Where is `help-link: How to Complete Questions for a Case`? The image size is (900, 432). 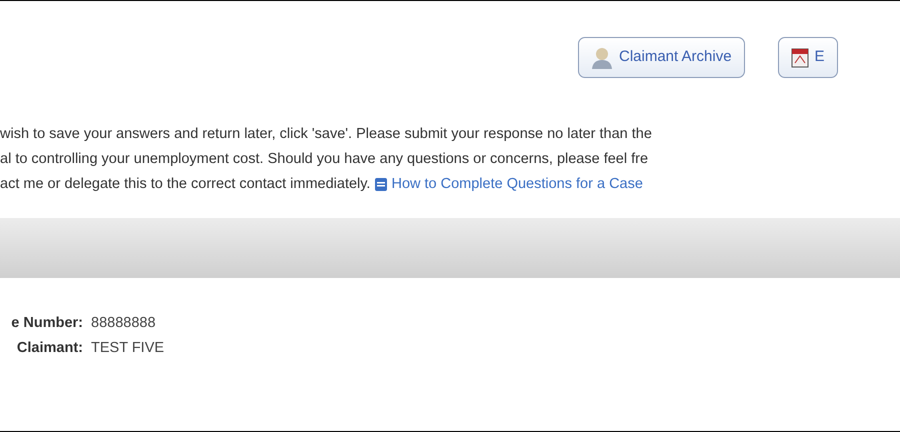
help-link: How to Complete Questions for a Case is located at coordinates (509, 184).